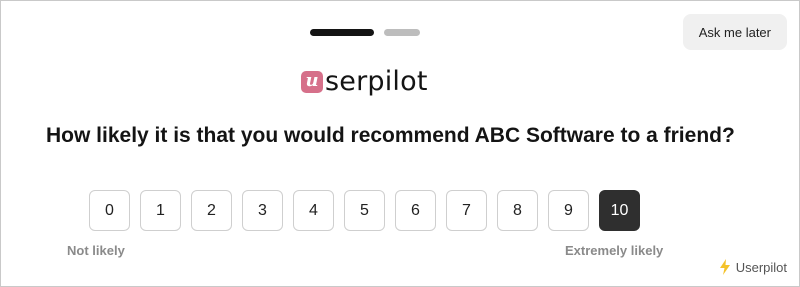 This screenshot has height=287, width=800. What do you see at coordinates (724, 267) in the screenshot?
I see `lightning-bolt-icon` at bounding box center [724, 267].